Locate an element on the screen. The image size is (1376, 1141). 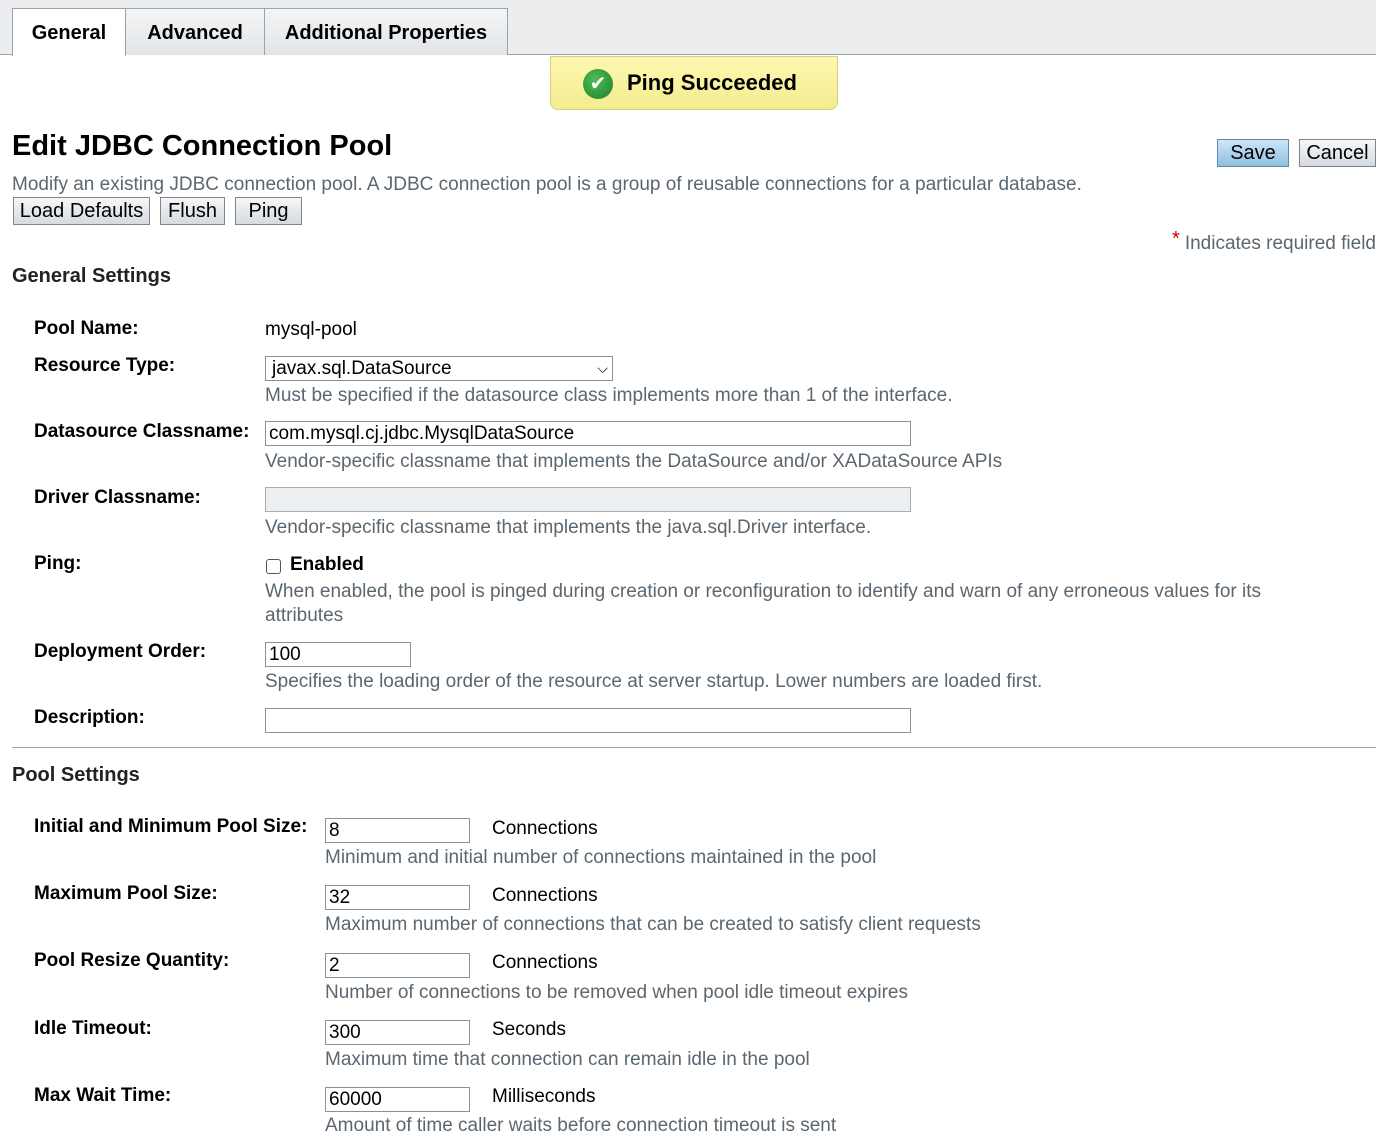
load-defaults-button: Load Defaults is located at coordinates (81, 211).